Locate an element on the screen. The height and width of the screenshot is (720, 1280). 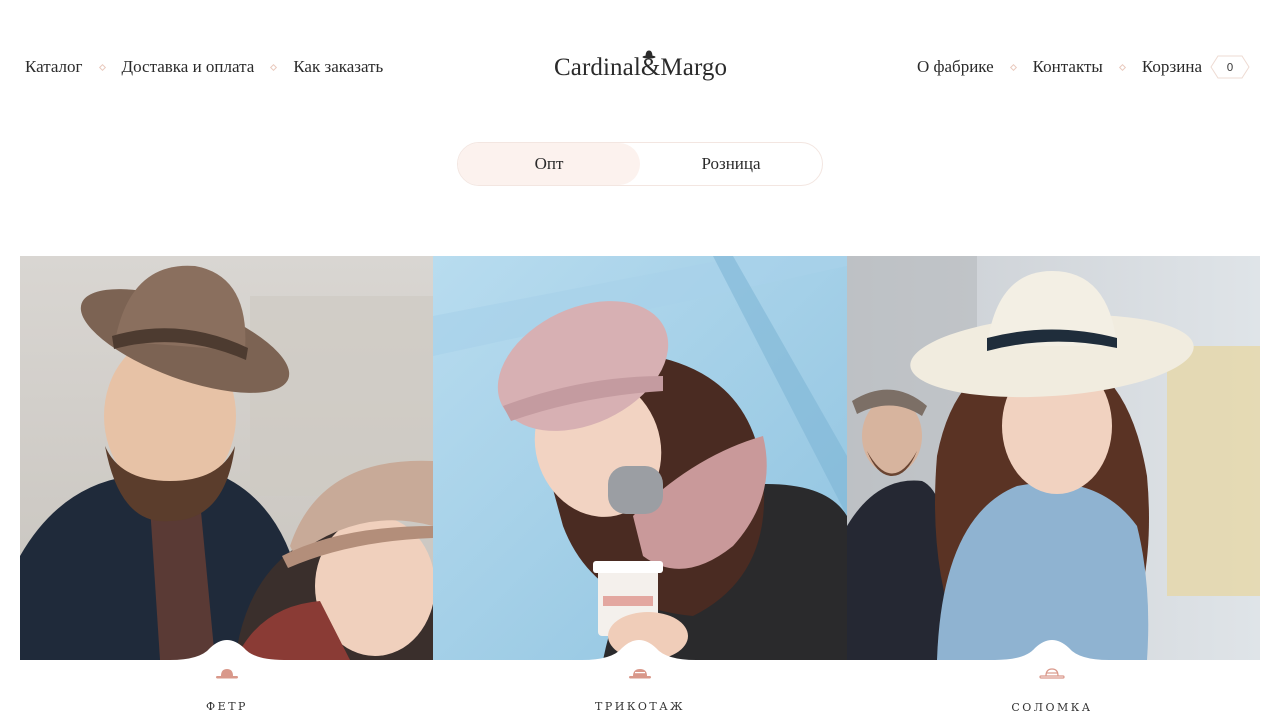
nav-delivery-link: Доставка и оплата is located at coordinates (188, 67).